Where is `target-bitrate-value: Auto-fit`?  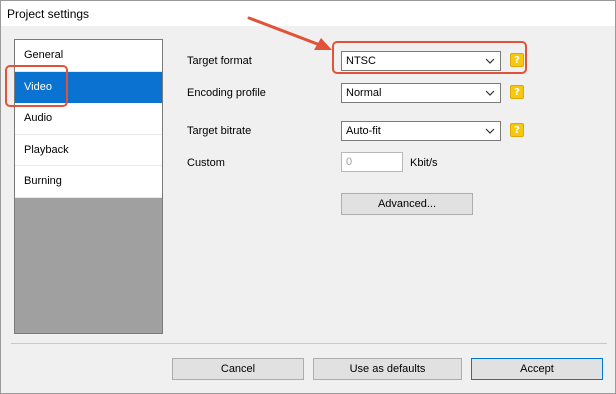 target-bitrate-value: Auto-fit is located at coordinates (363, 131).